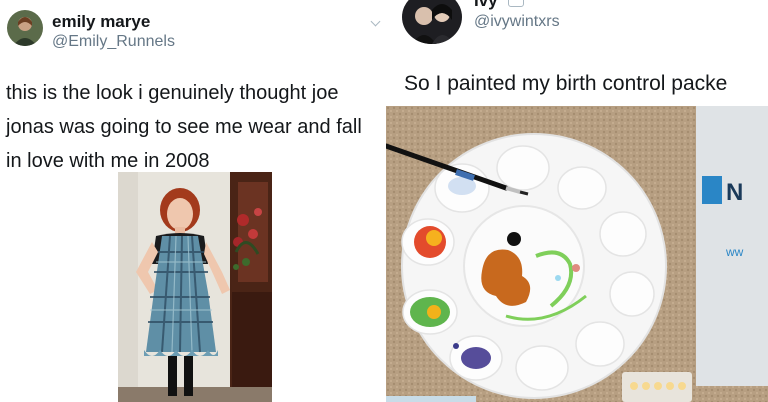 The width and height of the screenshot is (768, 402). What do you see at coordinates (375, 21) in the screenshot?
I see `chevron-down-icon` at bounding box center [375, 21].